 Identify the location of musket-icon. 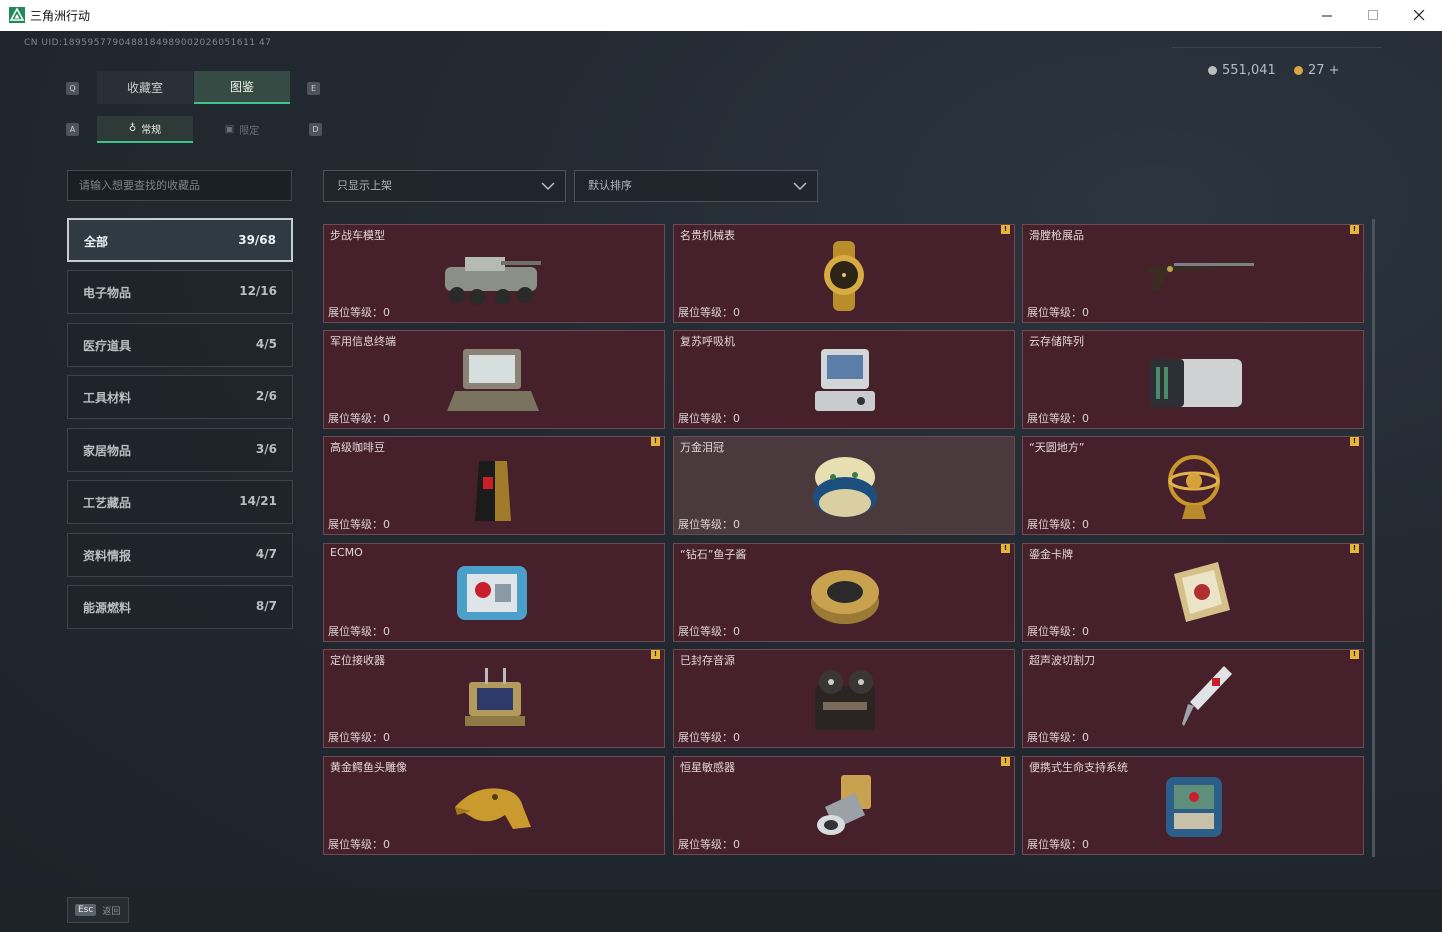
(1199, 276).